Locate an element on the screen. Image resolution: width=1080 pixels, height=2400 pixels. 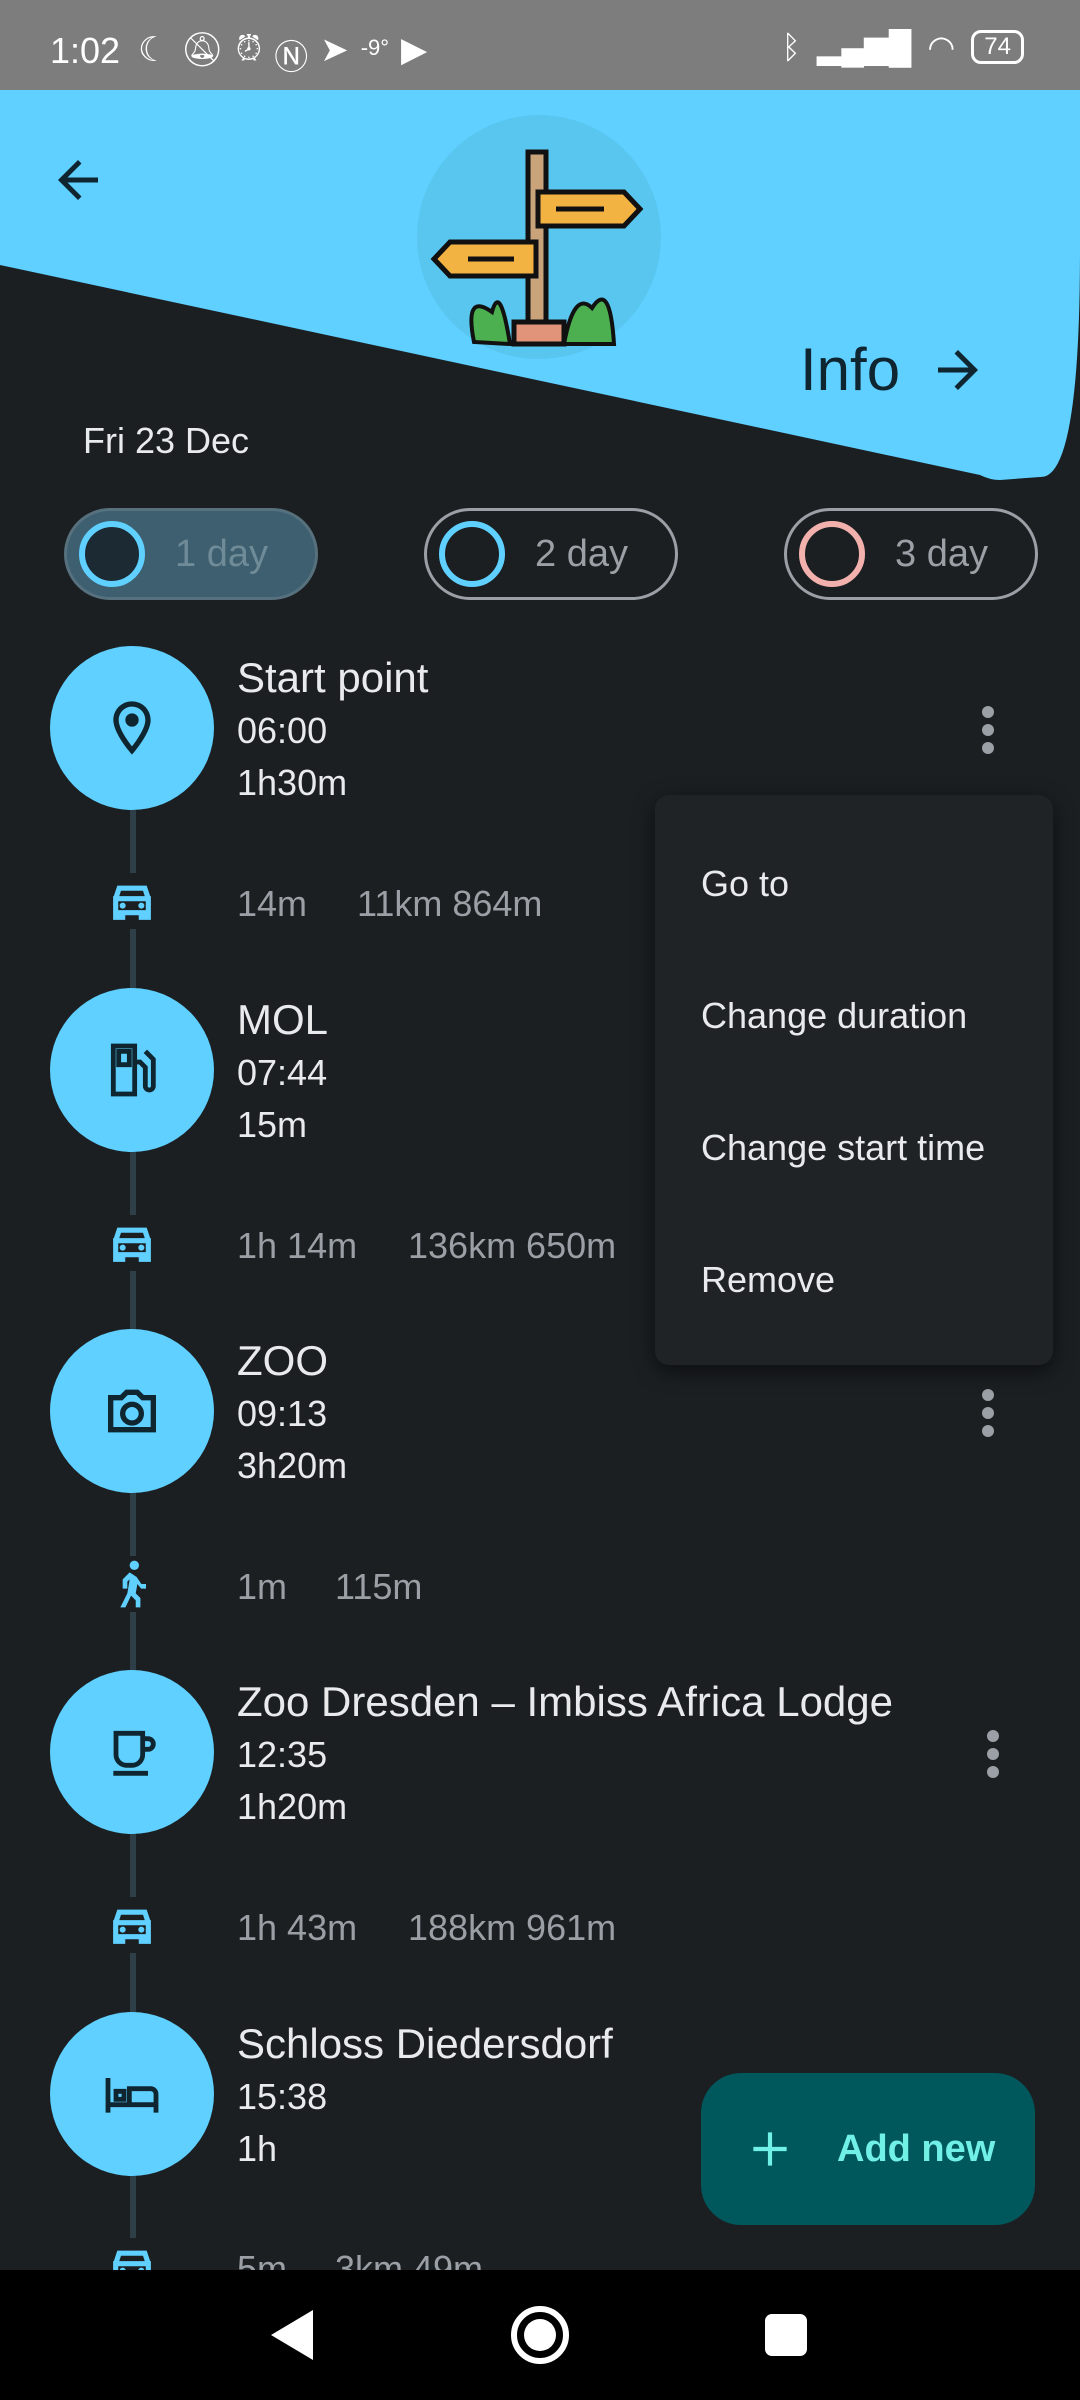
battery-icon: 74 is located at coordinates (997, 47).